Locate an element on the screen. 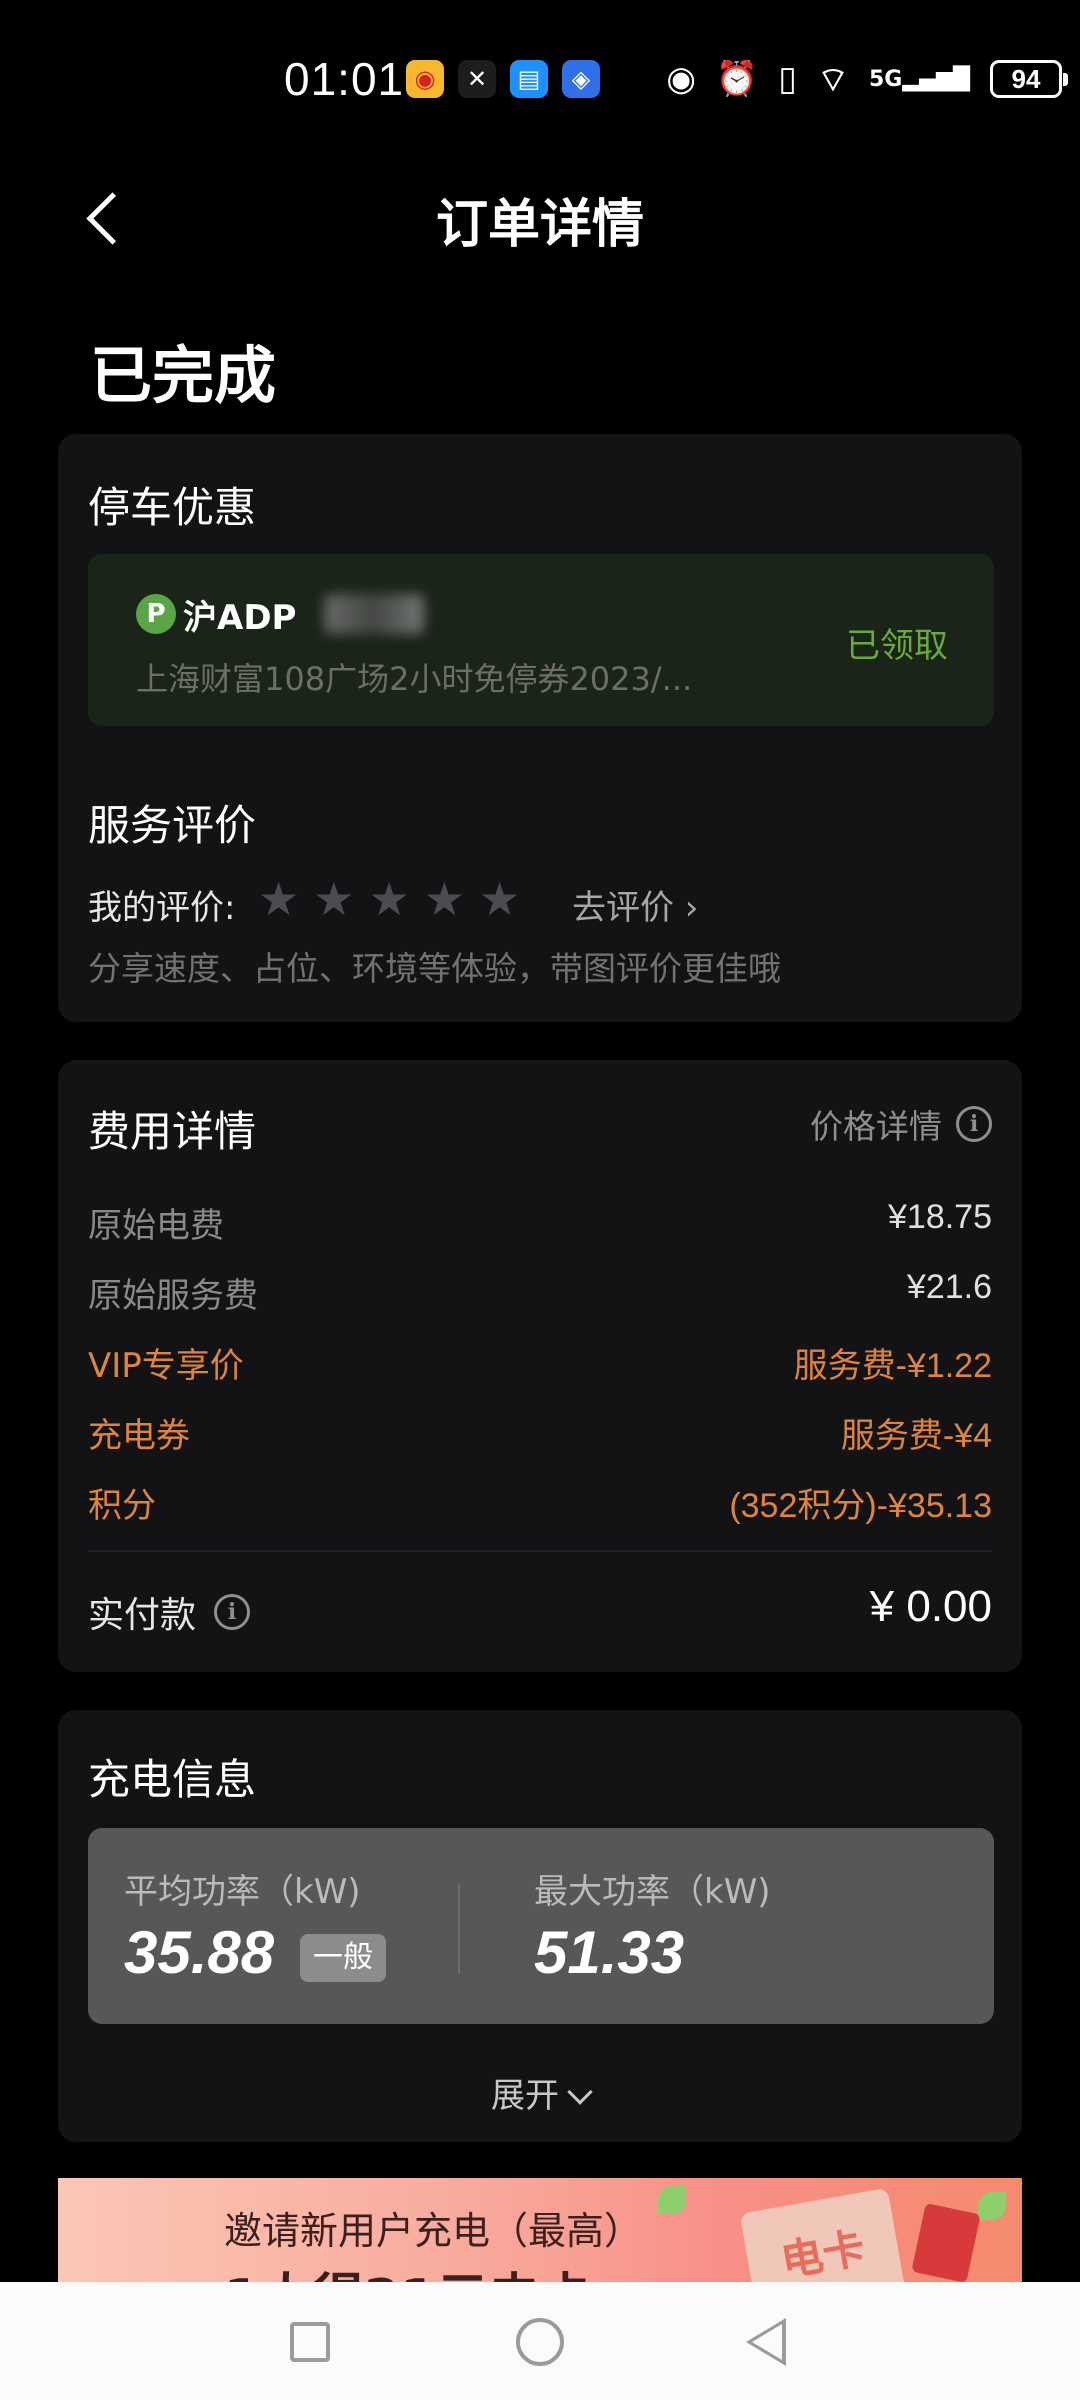  fee-value: ¥18.75 is located at coordinates (940, 1217).